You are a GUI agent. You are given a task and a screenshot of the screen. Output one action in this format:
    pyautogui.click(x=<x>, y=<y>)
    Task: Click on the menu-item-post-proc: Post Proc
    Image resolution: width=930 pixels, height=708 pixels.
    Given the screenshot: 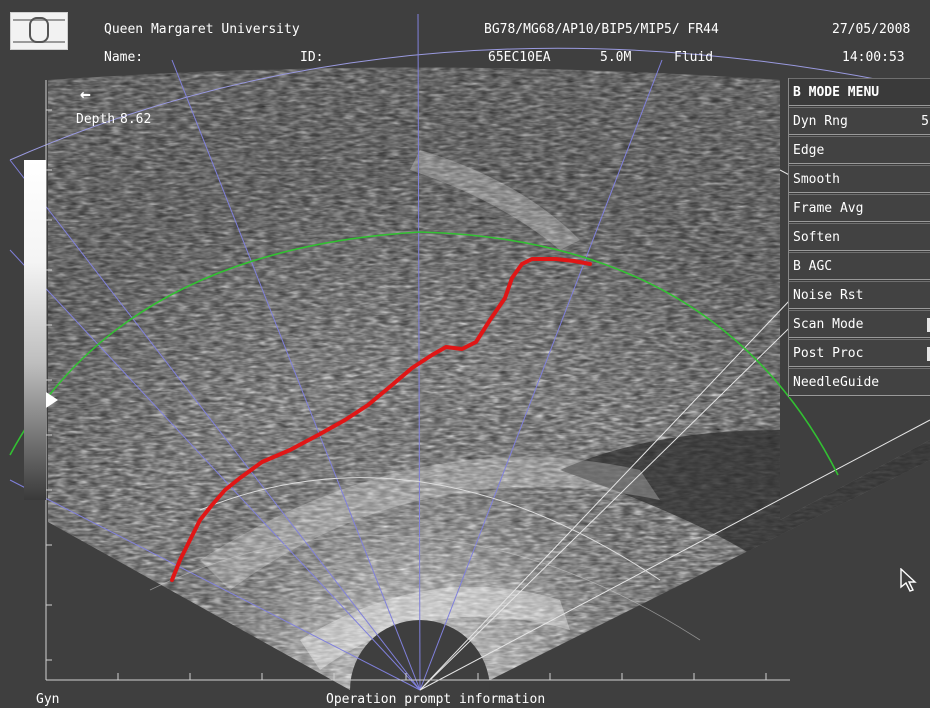 What is the action you would take?
    pyautogui.click(x=859, y=353)
    